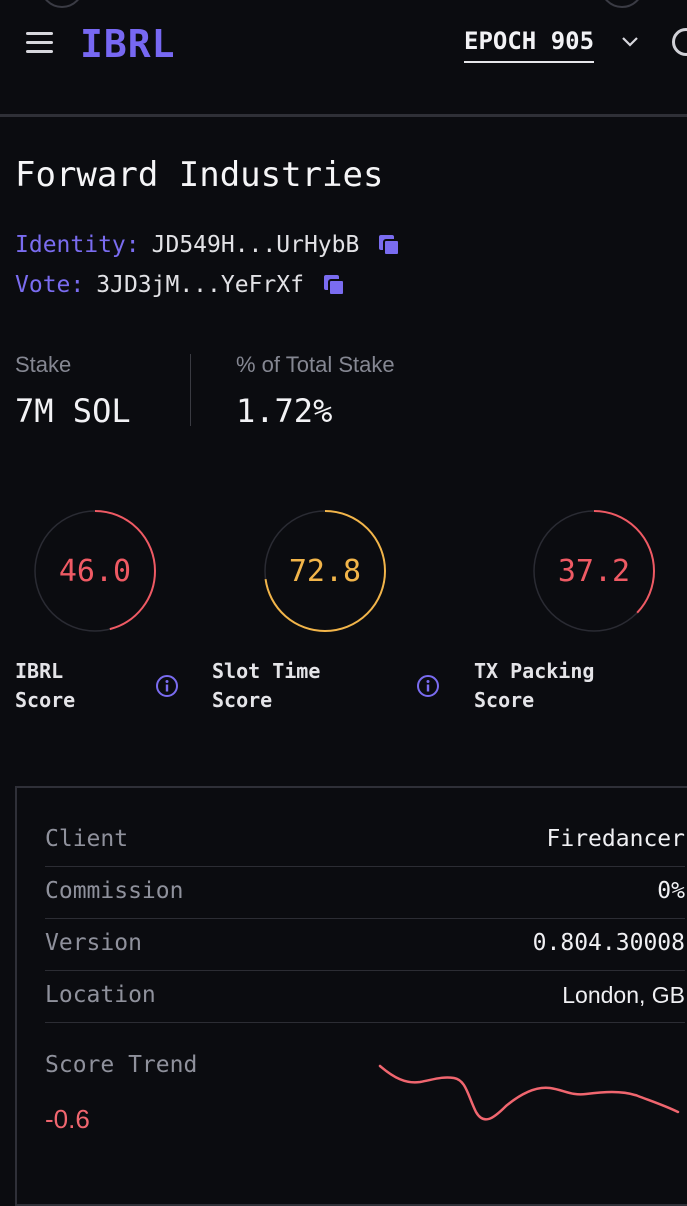  What do you see at coordinates (534, 686) in the screenshot?
I see `tx-packing-score-label: TX Packing Score` at bounding box center [534, 686].